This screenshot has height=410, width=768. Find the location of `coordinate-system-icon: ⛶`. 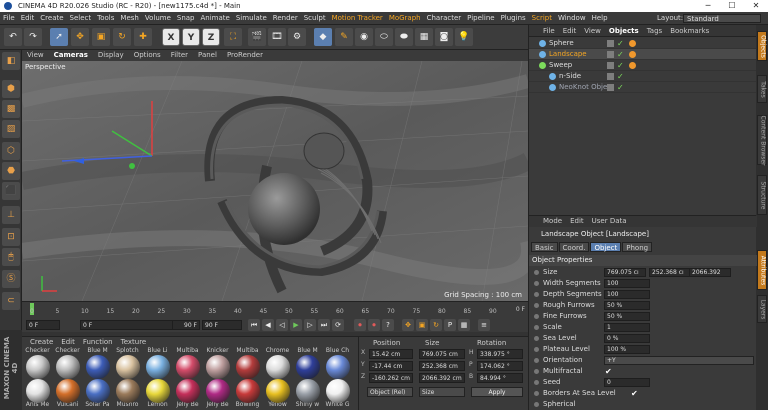

coordinate-system-icon: ⛶ is located at coordinates (233, 37).